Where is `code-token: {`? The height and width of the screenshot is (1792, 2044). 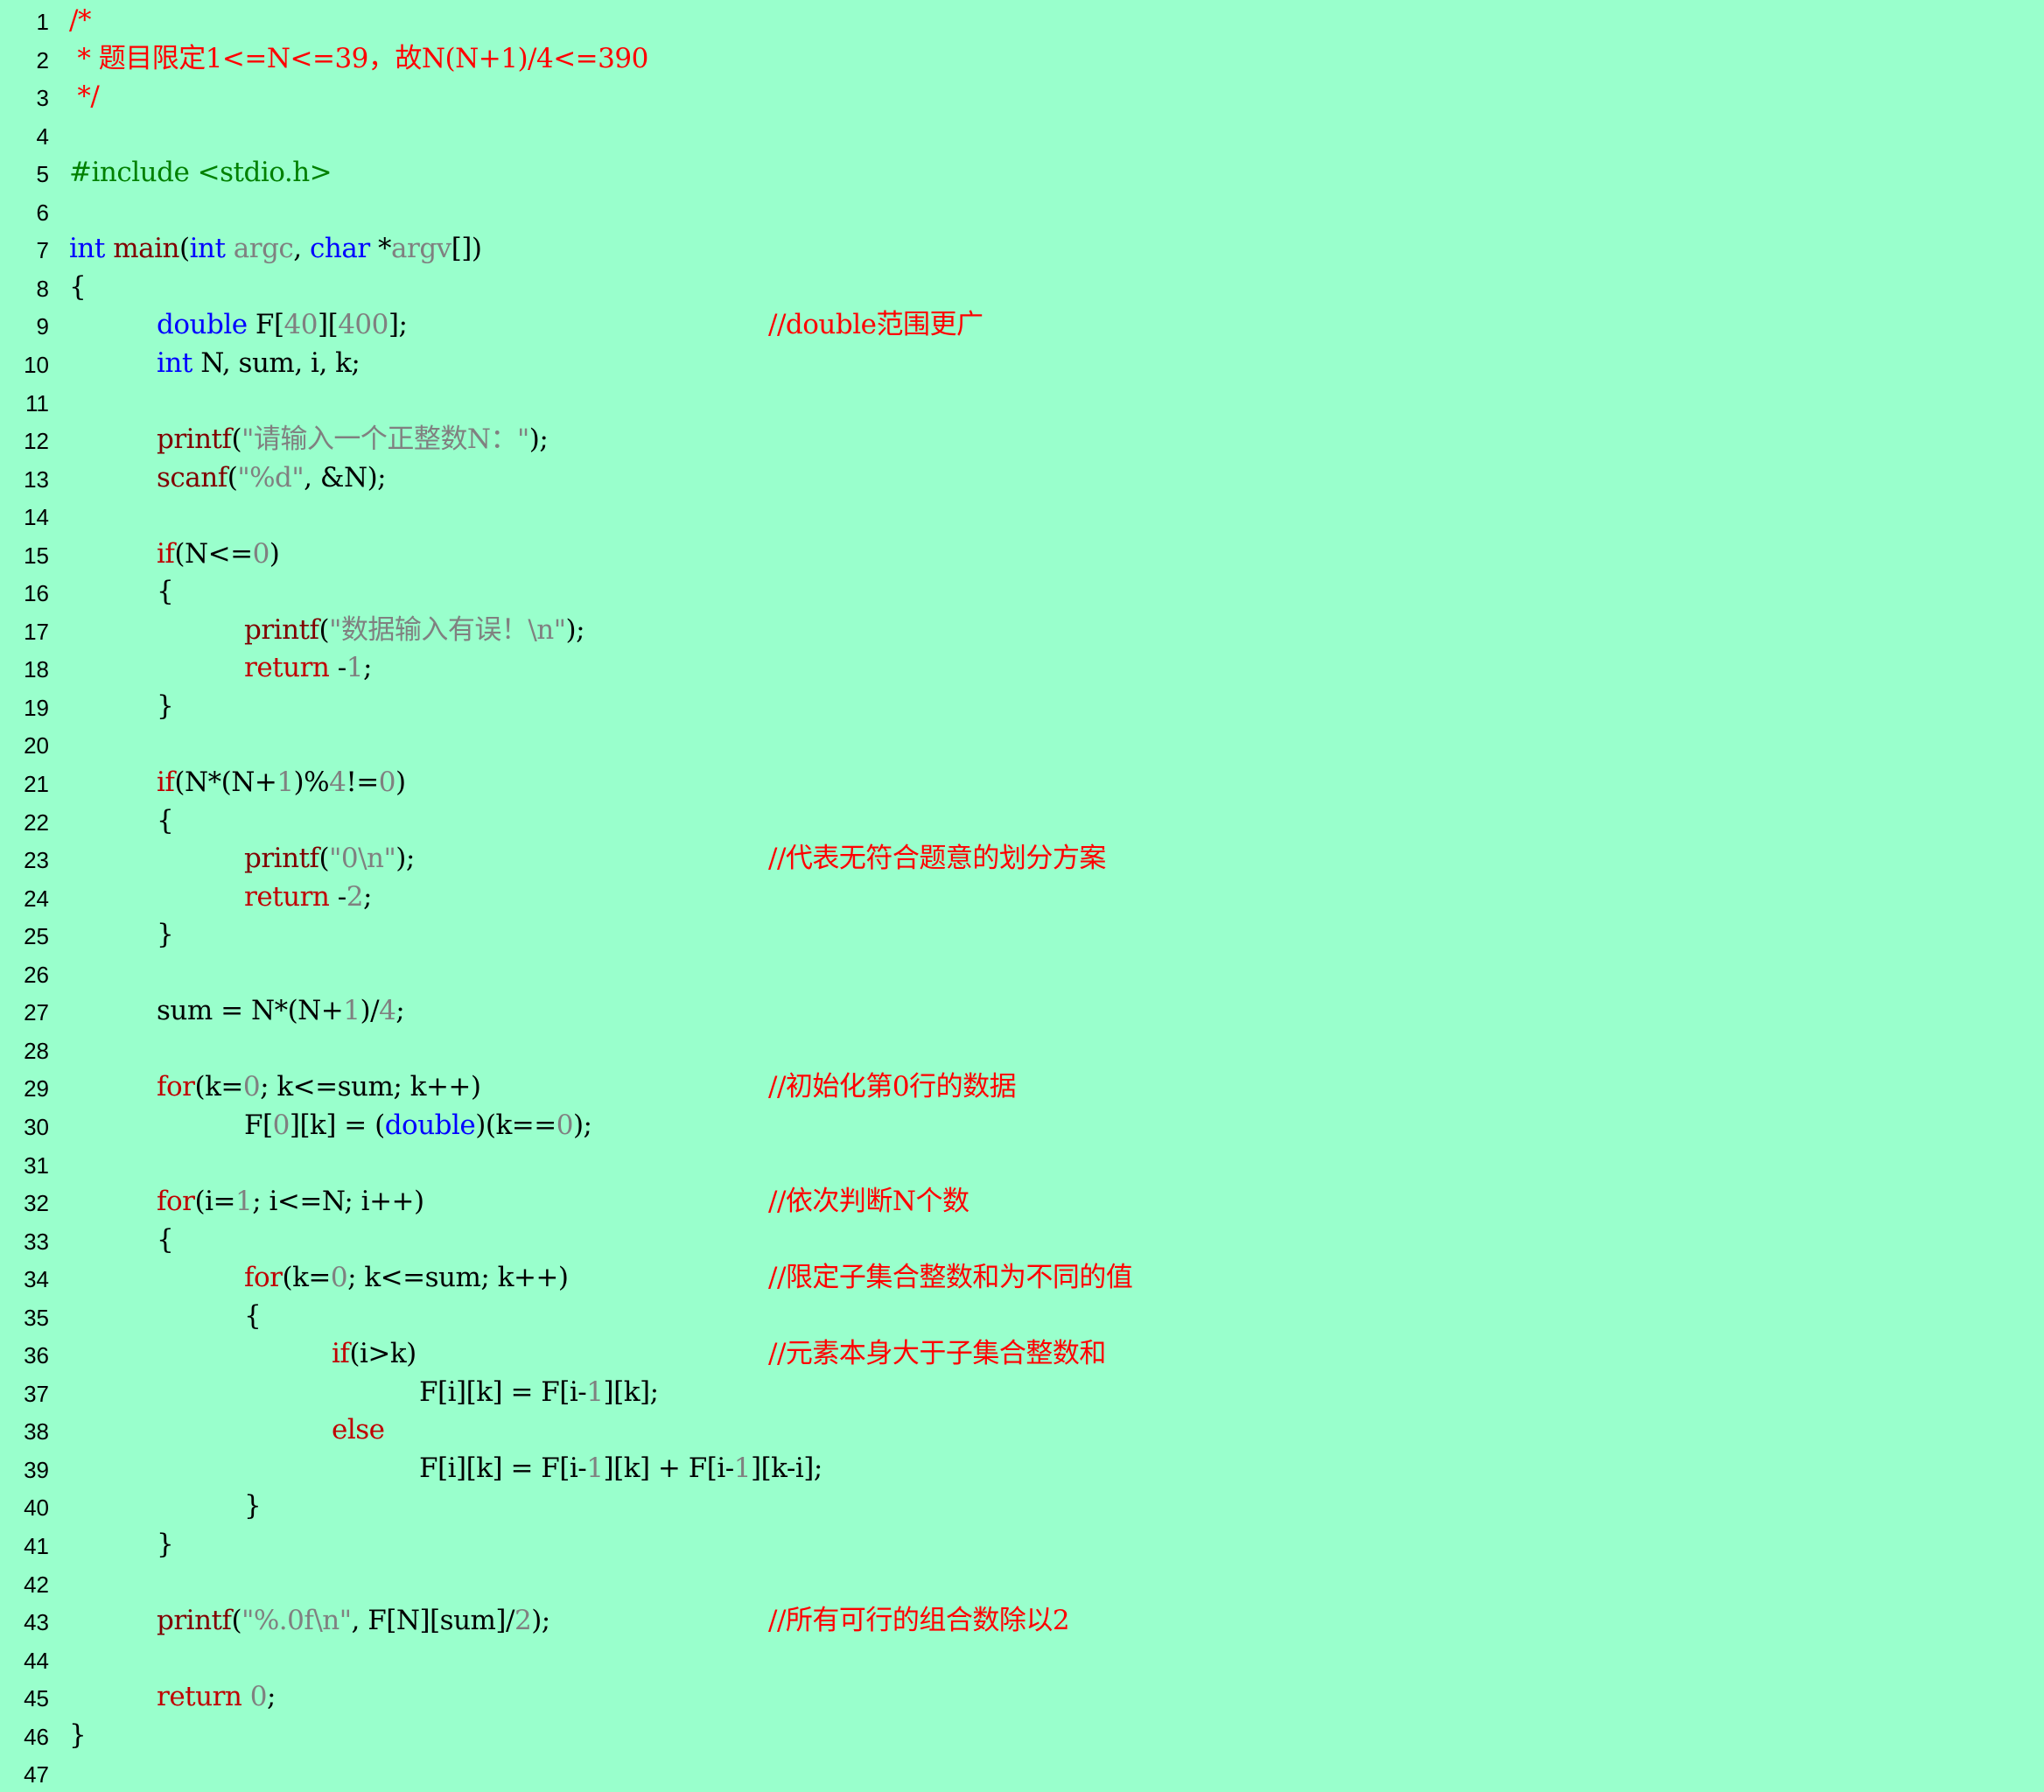
code-token: { is located at coordinates (253, 1315).